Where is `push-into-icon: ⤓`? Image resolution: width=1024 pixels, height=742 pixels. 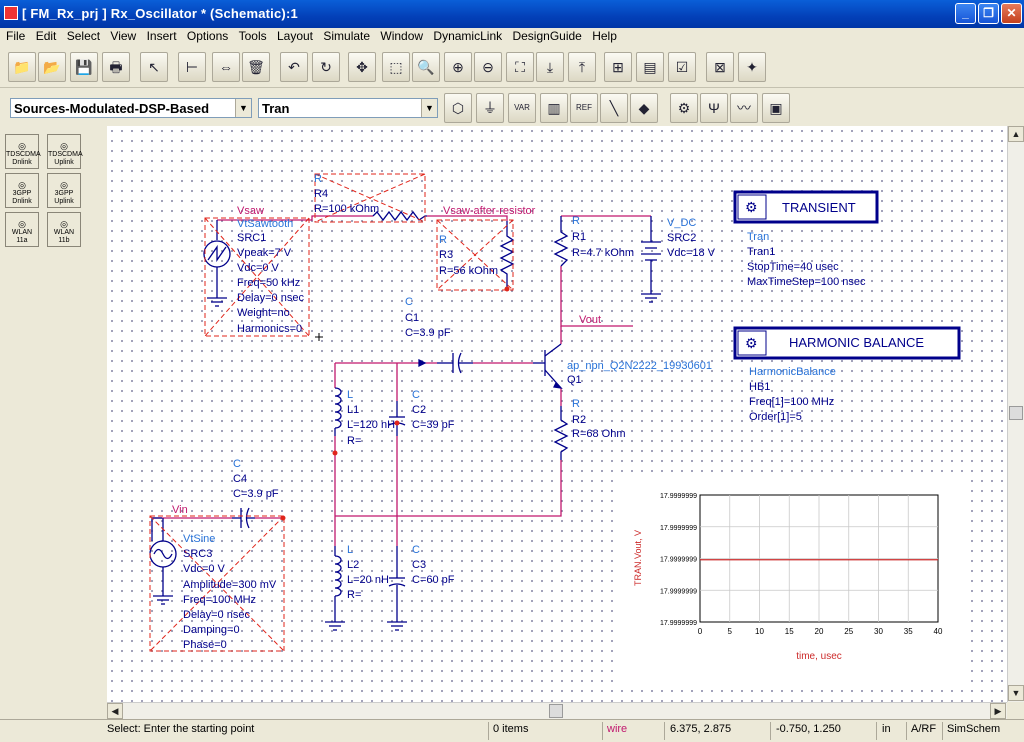 push-into-icon: ⤓ is located at coordinates (550, 67).